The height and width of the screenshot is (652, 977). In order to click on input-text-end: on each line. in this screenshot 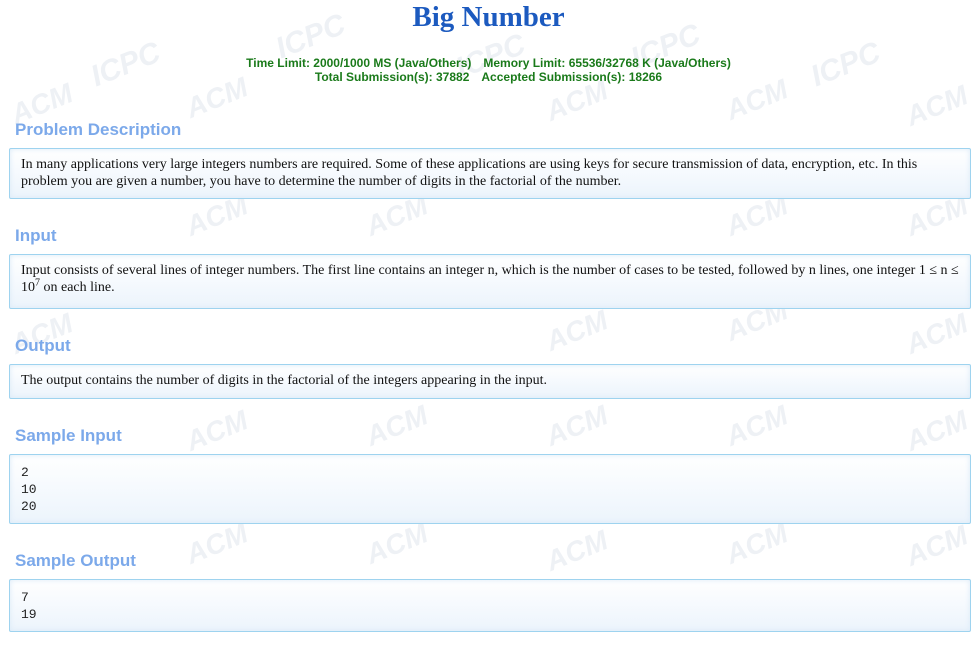, I will do `click(77, 287)`.